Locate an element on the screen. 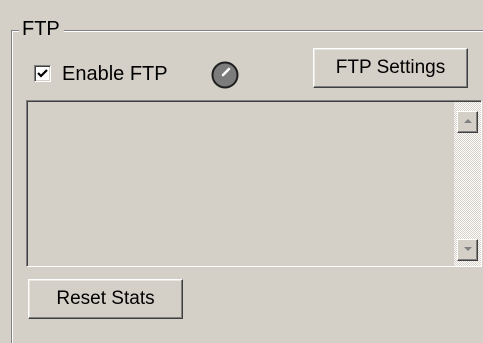 This screenshot has height=343, width=483. checkmark-icon is located at coordinates (42, 73).